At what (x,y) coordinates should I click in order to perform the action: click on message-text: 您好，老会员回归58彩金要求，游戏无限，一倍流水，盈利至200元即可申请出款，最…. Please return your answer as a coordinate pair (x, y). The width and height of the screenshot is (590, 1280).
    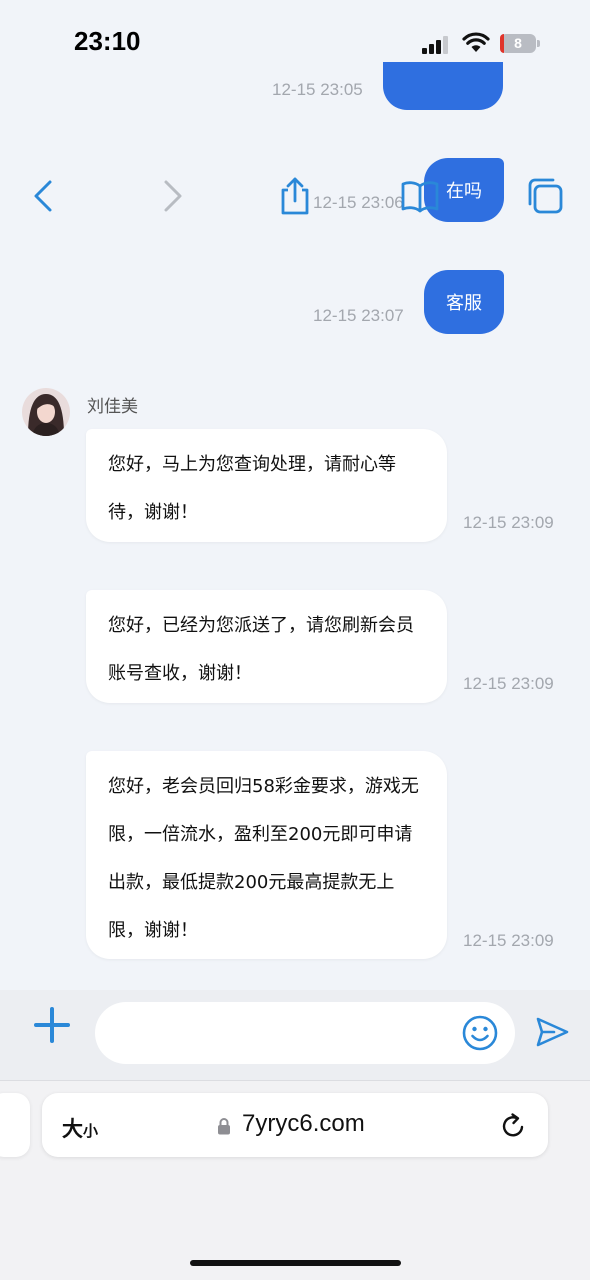
    Looking at the image, I should click on (263, 858).